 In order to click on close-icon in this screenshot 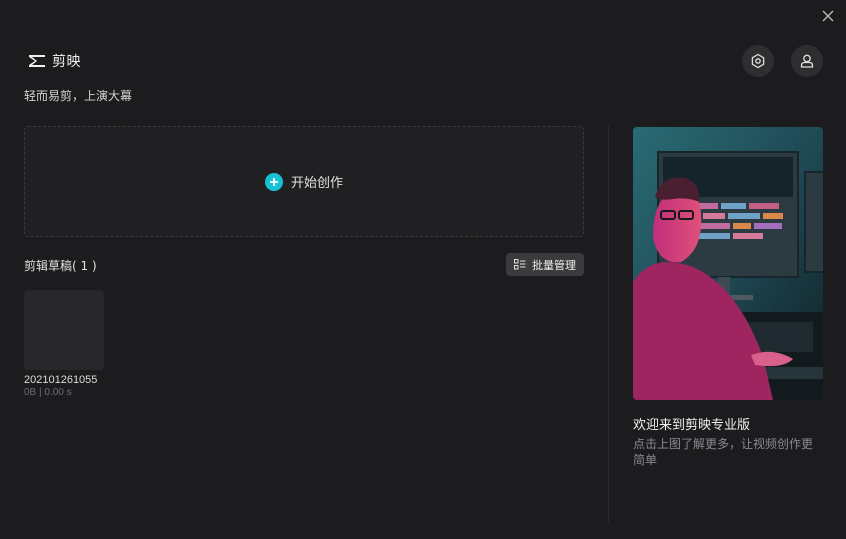, I will do `click(828, 16)`.